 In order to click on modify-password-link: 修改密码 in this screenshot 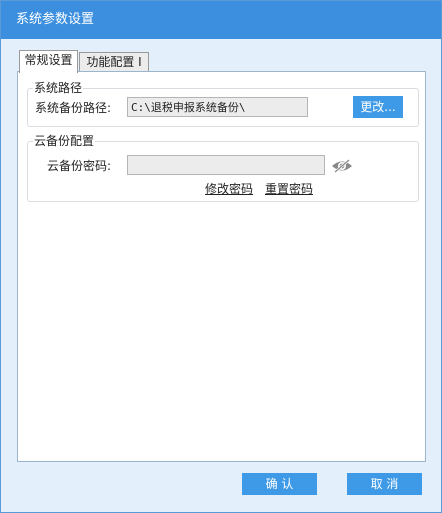, I will do `click(229, 189)`.